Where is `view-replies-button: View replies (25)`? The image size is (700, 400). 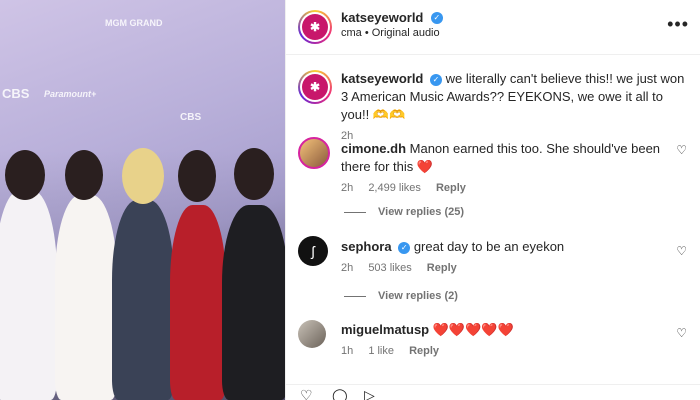
view-replies-button: View replies (25) is located at coordinates (404, 212).